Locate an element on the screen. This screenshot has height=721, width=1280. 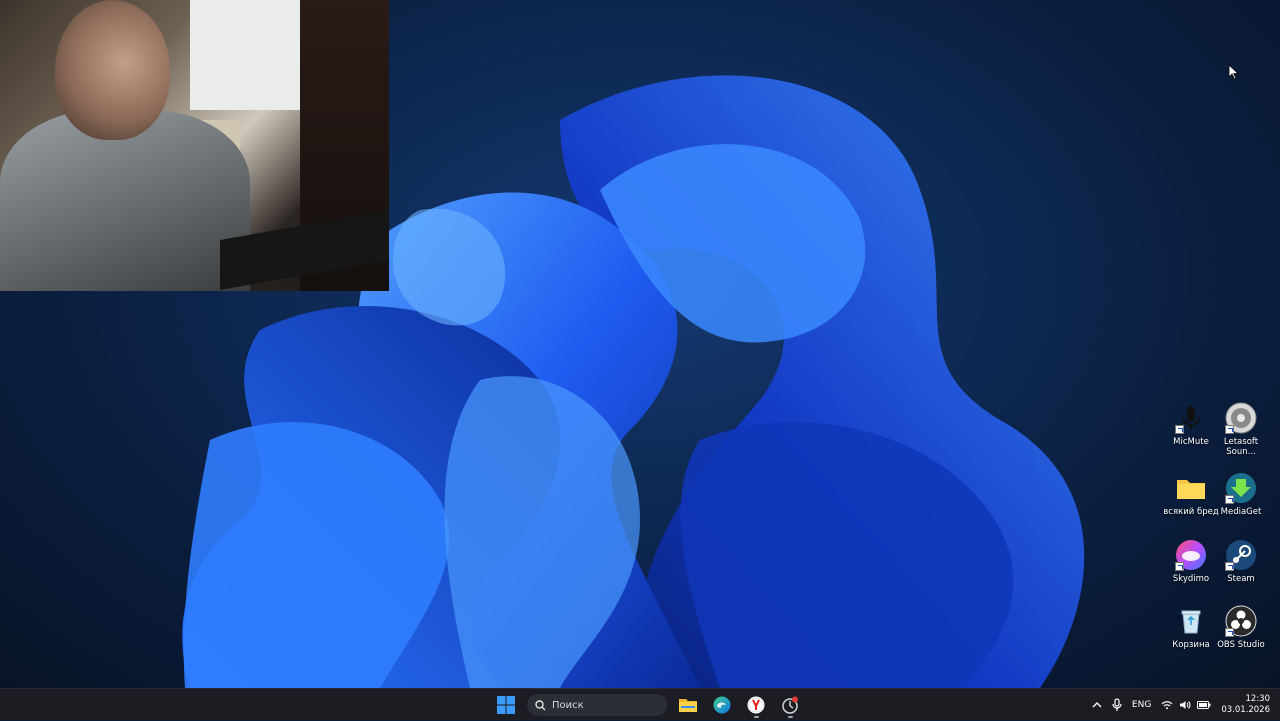
volume-icon is located at coordinates (1185, 705).